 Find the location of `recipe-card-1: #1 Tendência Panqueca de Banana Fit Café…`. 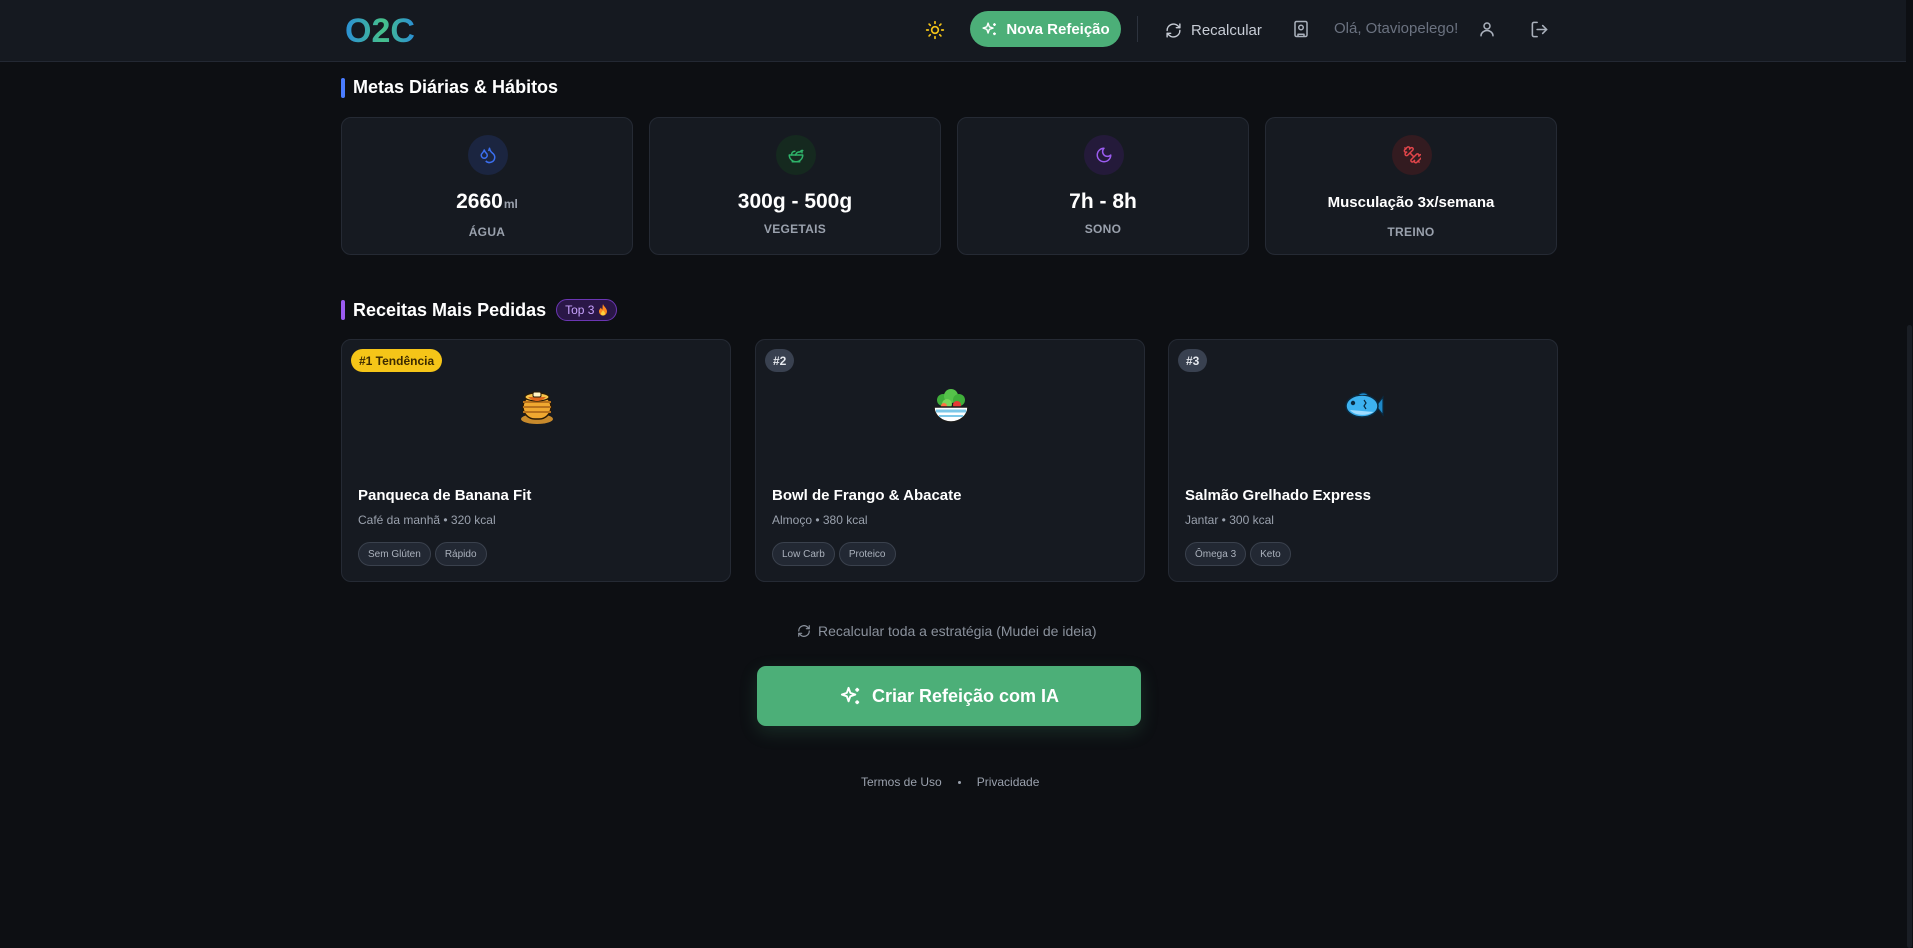

recipe-card-1: #1 Tendência Panqueca de Banana Fit Café… is located at coordinates (536, 460).